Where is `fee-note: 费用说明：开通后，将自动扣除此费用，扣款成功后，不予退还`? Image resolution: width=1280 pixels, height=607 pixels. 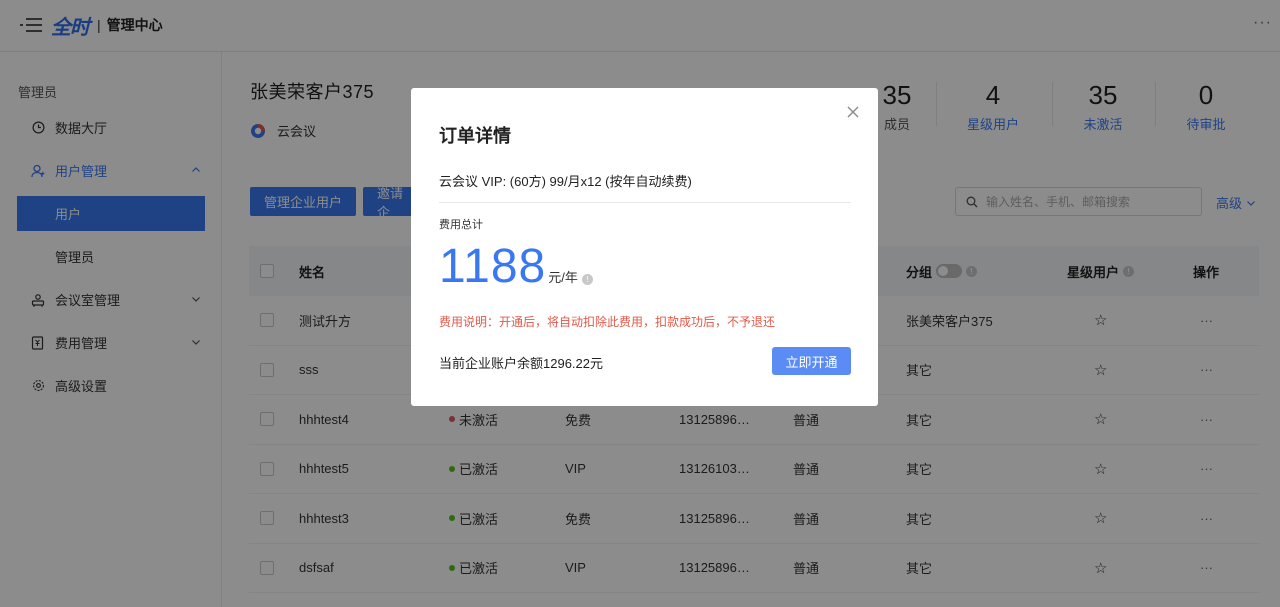
fee-note: 费用说明：开通后，将自动扣除此费用，扣款成功后，不予退还 is located at coordinates (607, 322).